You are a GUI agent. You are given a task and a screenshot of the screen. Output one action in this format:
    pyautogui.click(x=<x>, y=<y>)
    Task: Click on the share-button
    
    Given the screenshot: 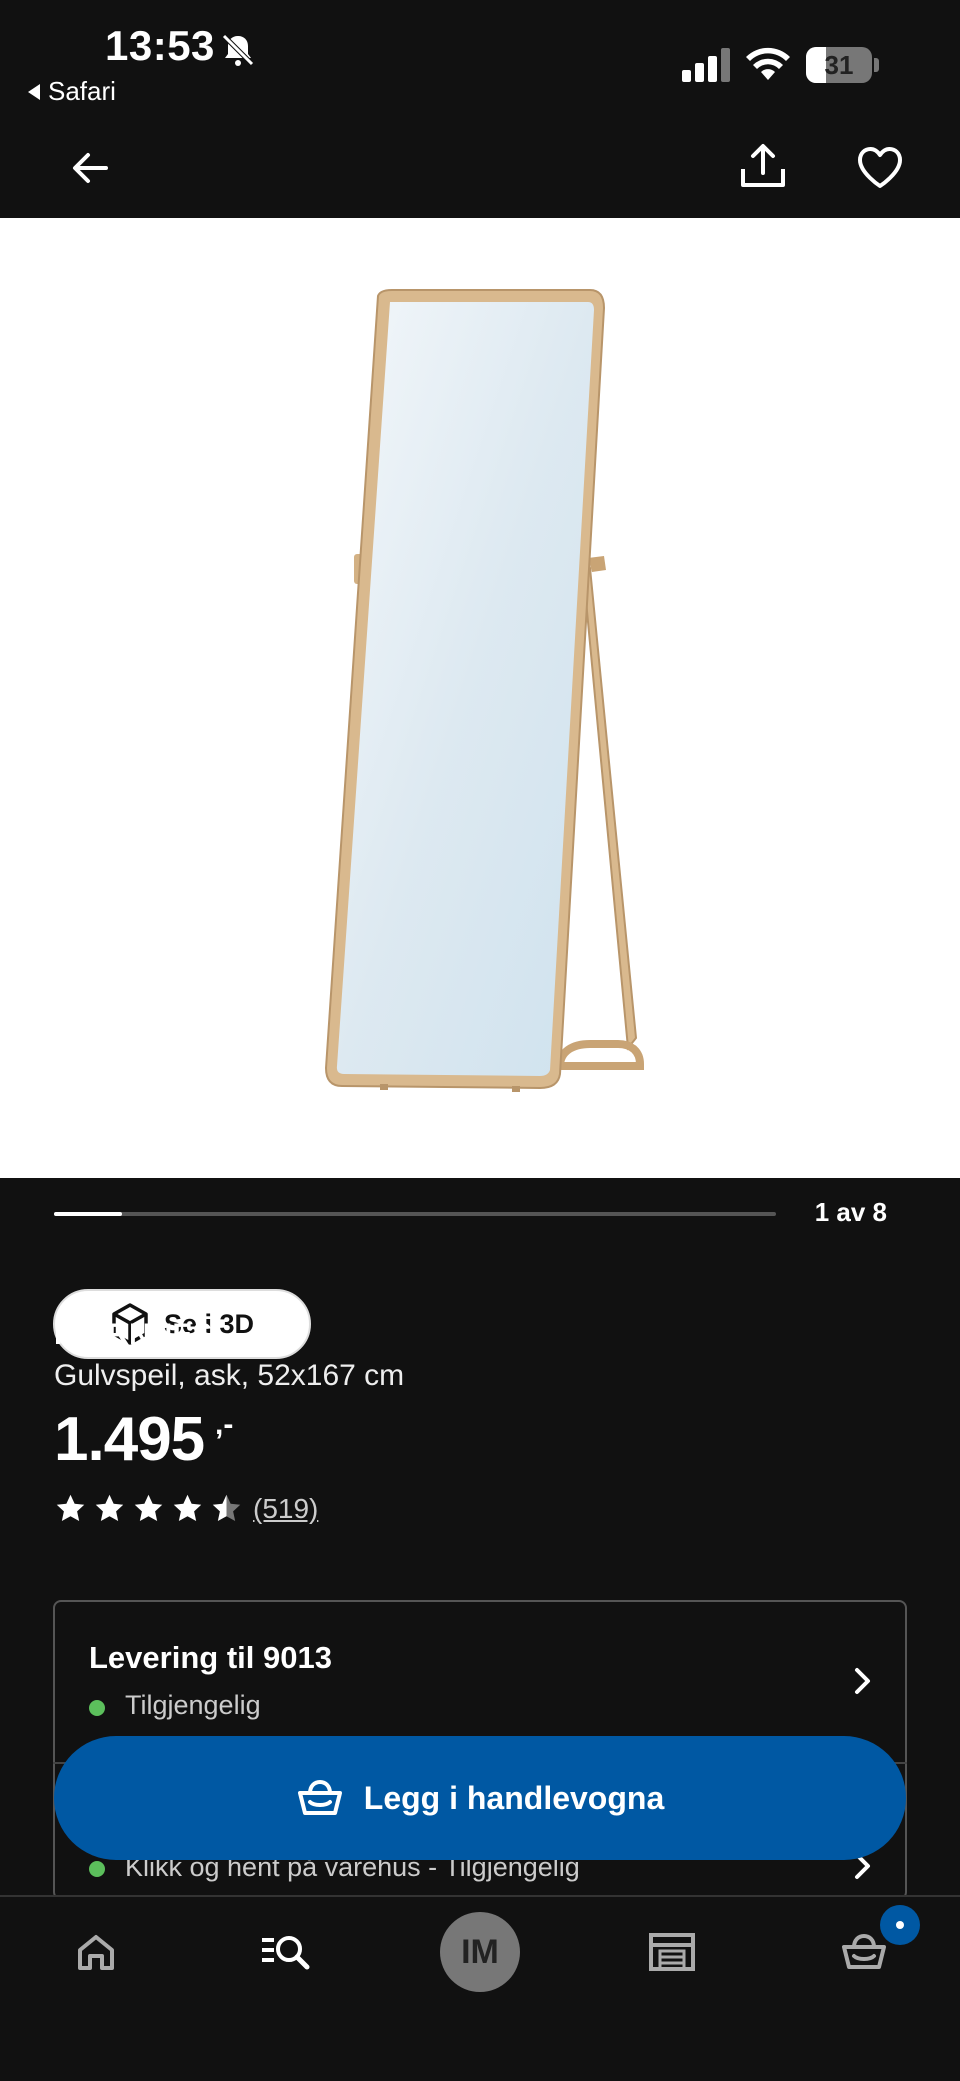 What is the action you would take?
    pyautogui.click(x=763, y=166)
    